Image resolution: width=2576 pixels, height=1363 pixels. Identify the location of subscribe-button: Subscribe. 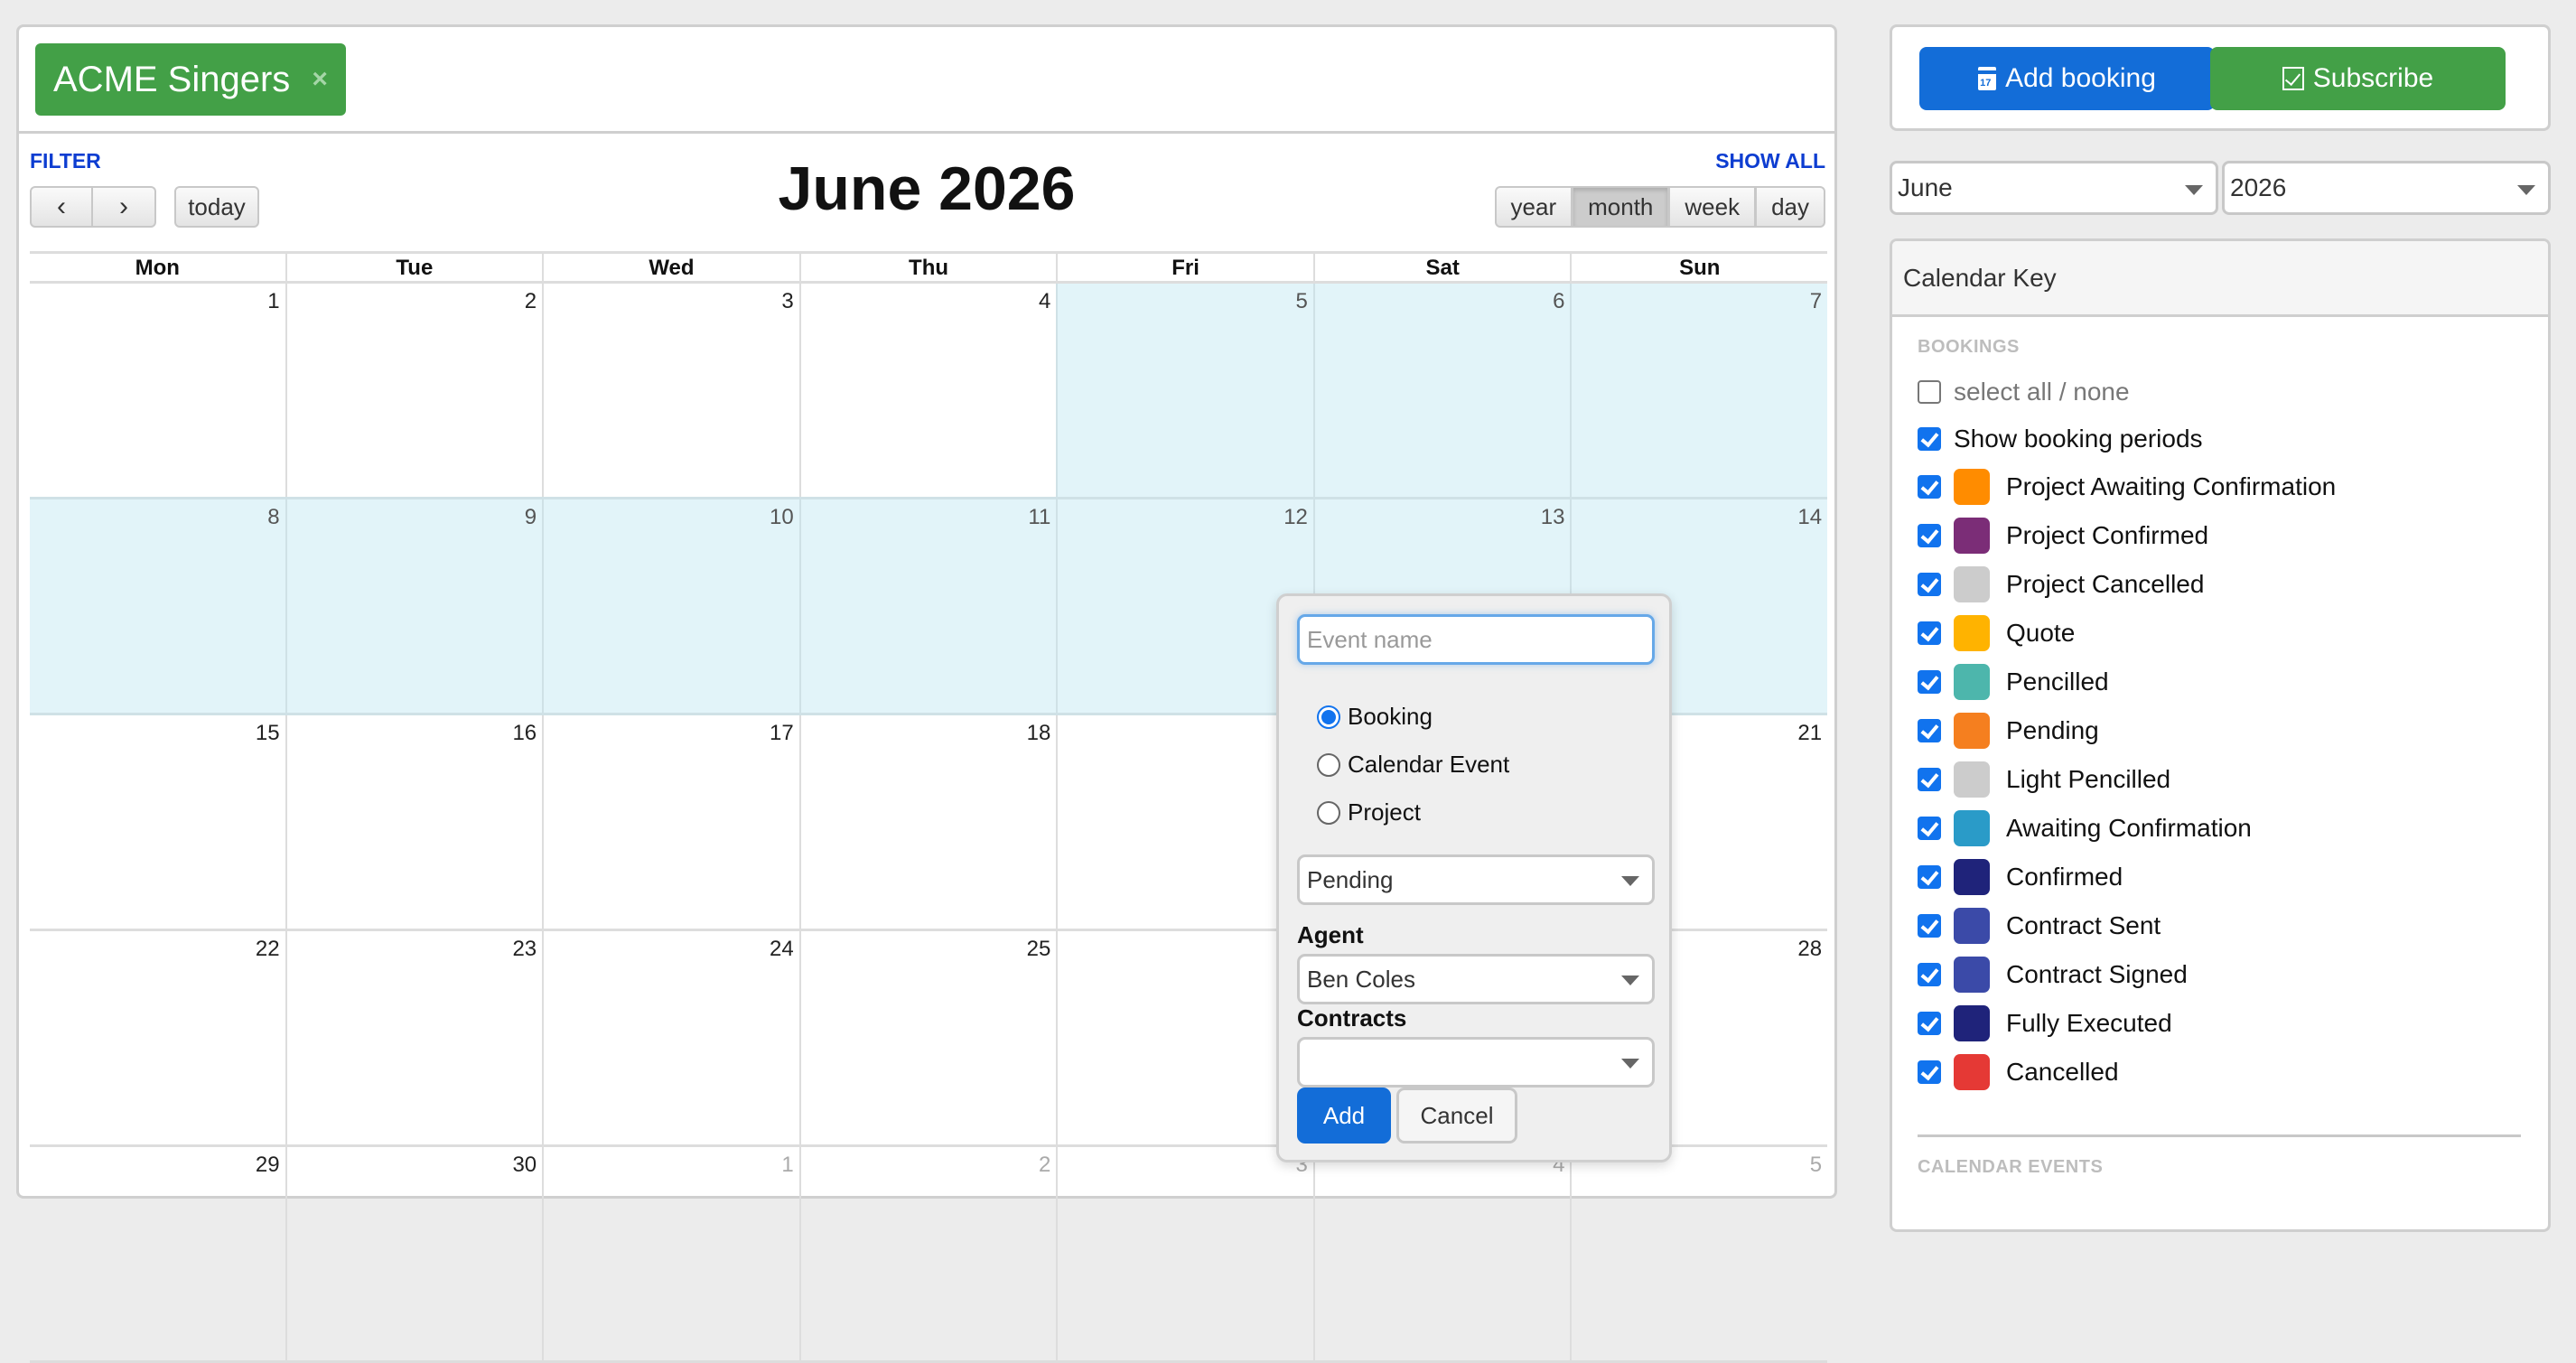
(2358, 78).